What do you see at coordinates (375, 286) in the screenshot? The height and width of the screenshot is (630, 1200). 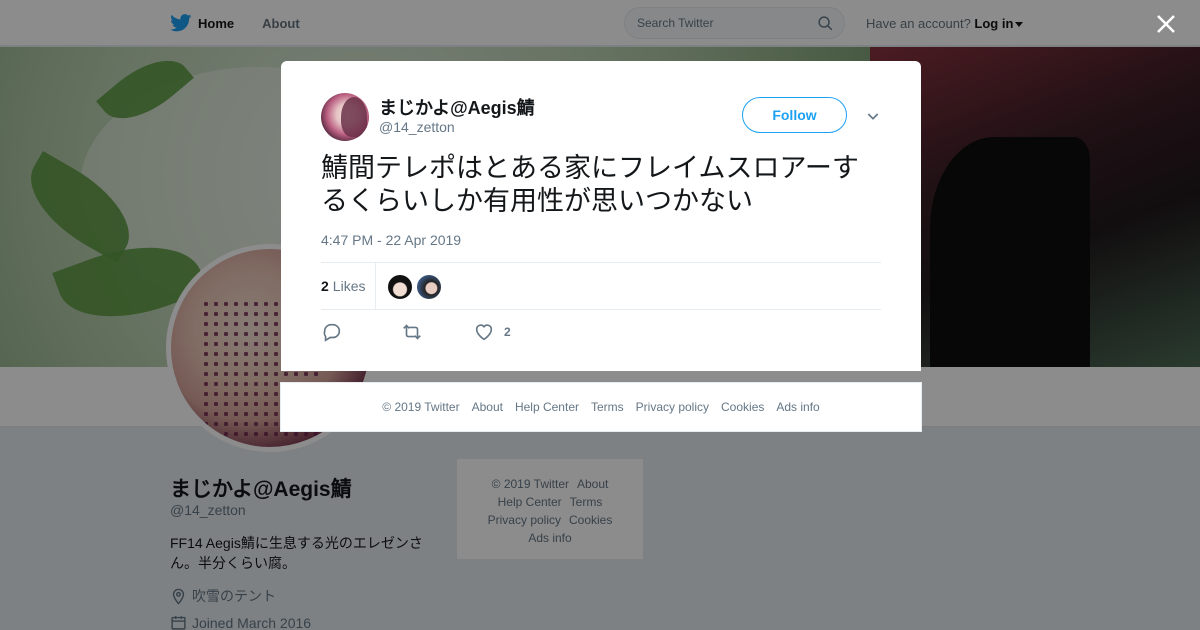 I see `stats-divider` at bounding box center [375, 286].